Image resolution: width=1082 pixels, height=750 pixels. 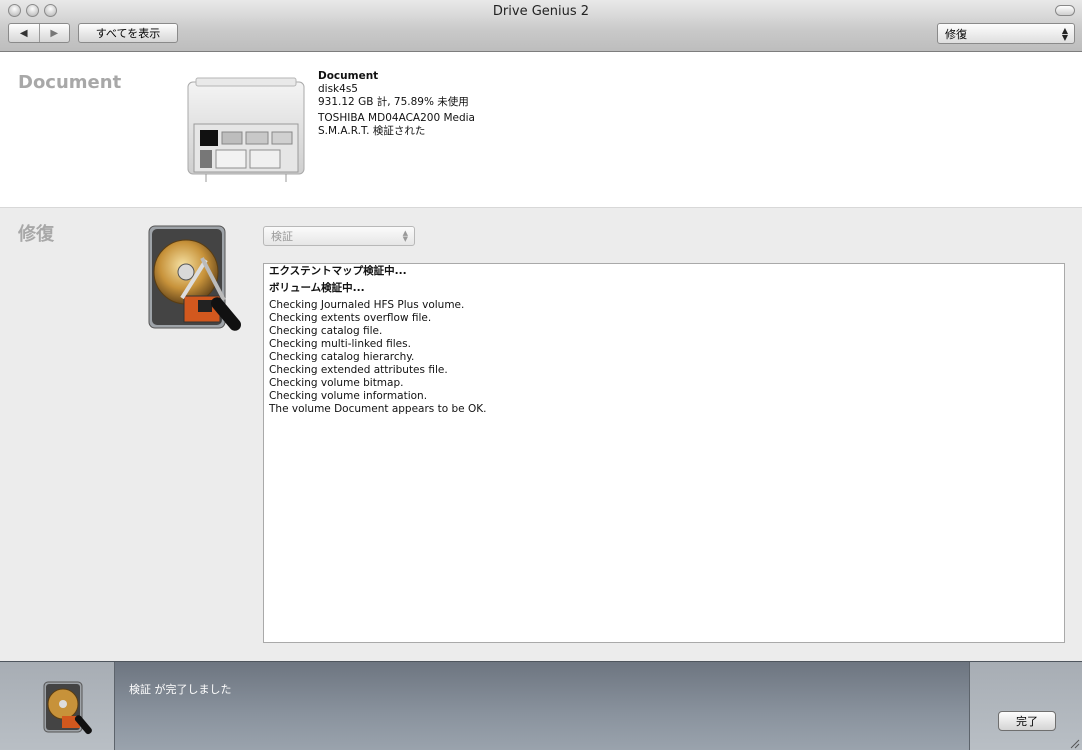 What do you see at coordinates (358, 370) in the screenshot?
I see `log-line: Checking extended attributes file.` at bounding box center [358, 370].